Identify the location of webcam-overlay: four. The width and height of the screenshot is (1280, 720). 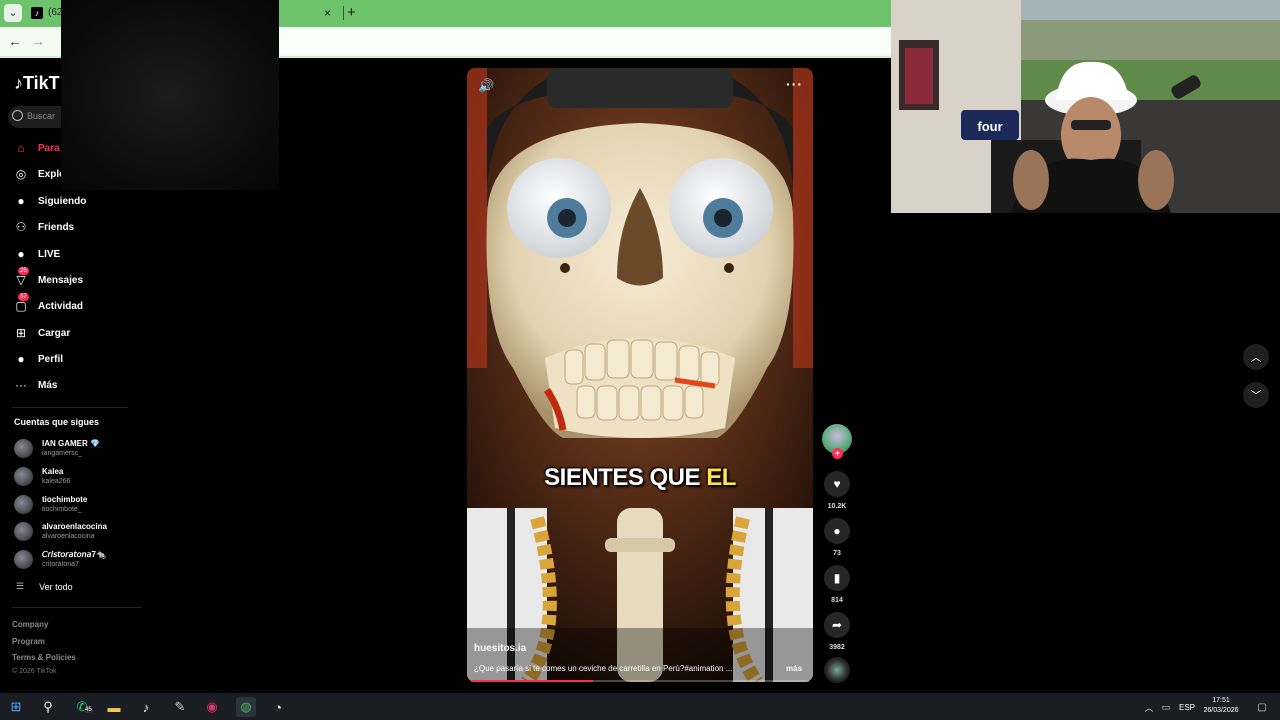
(1085, 106).